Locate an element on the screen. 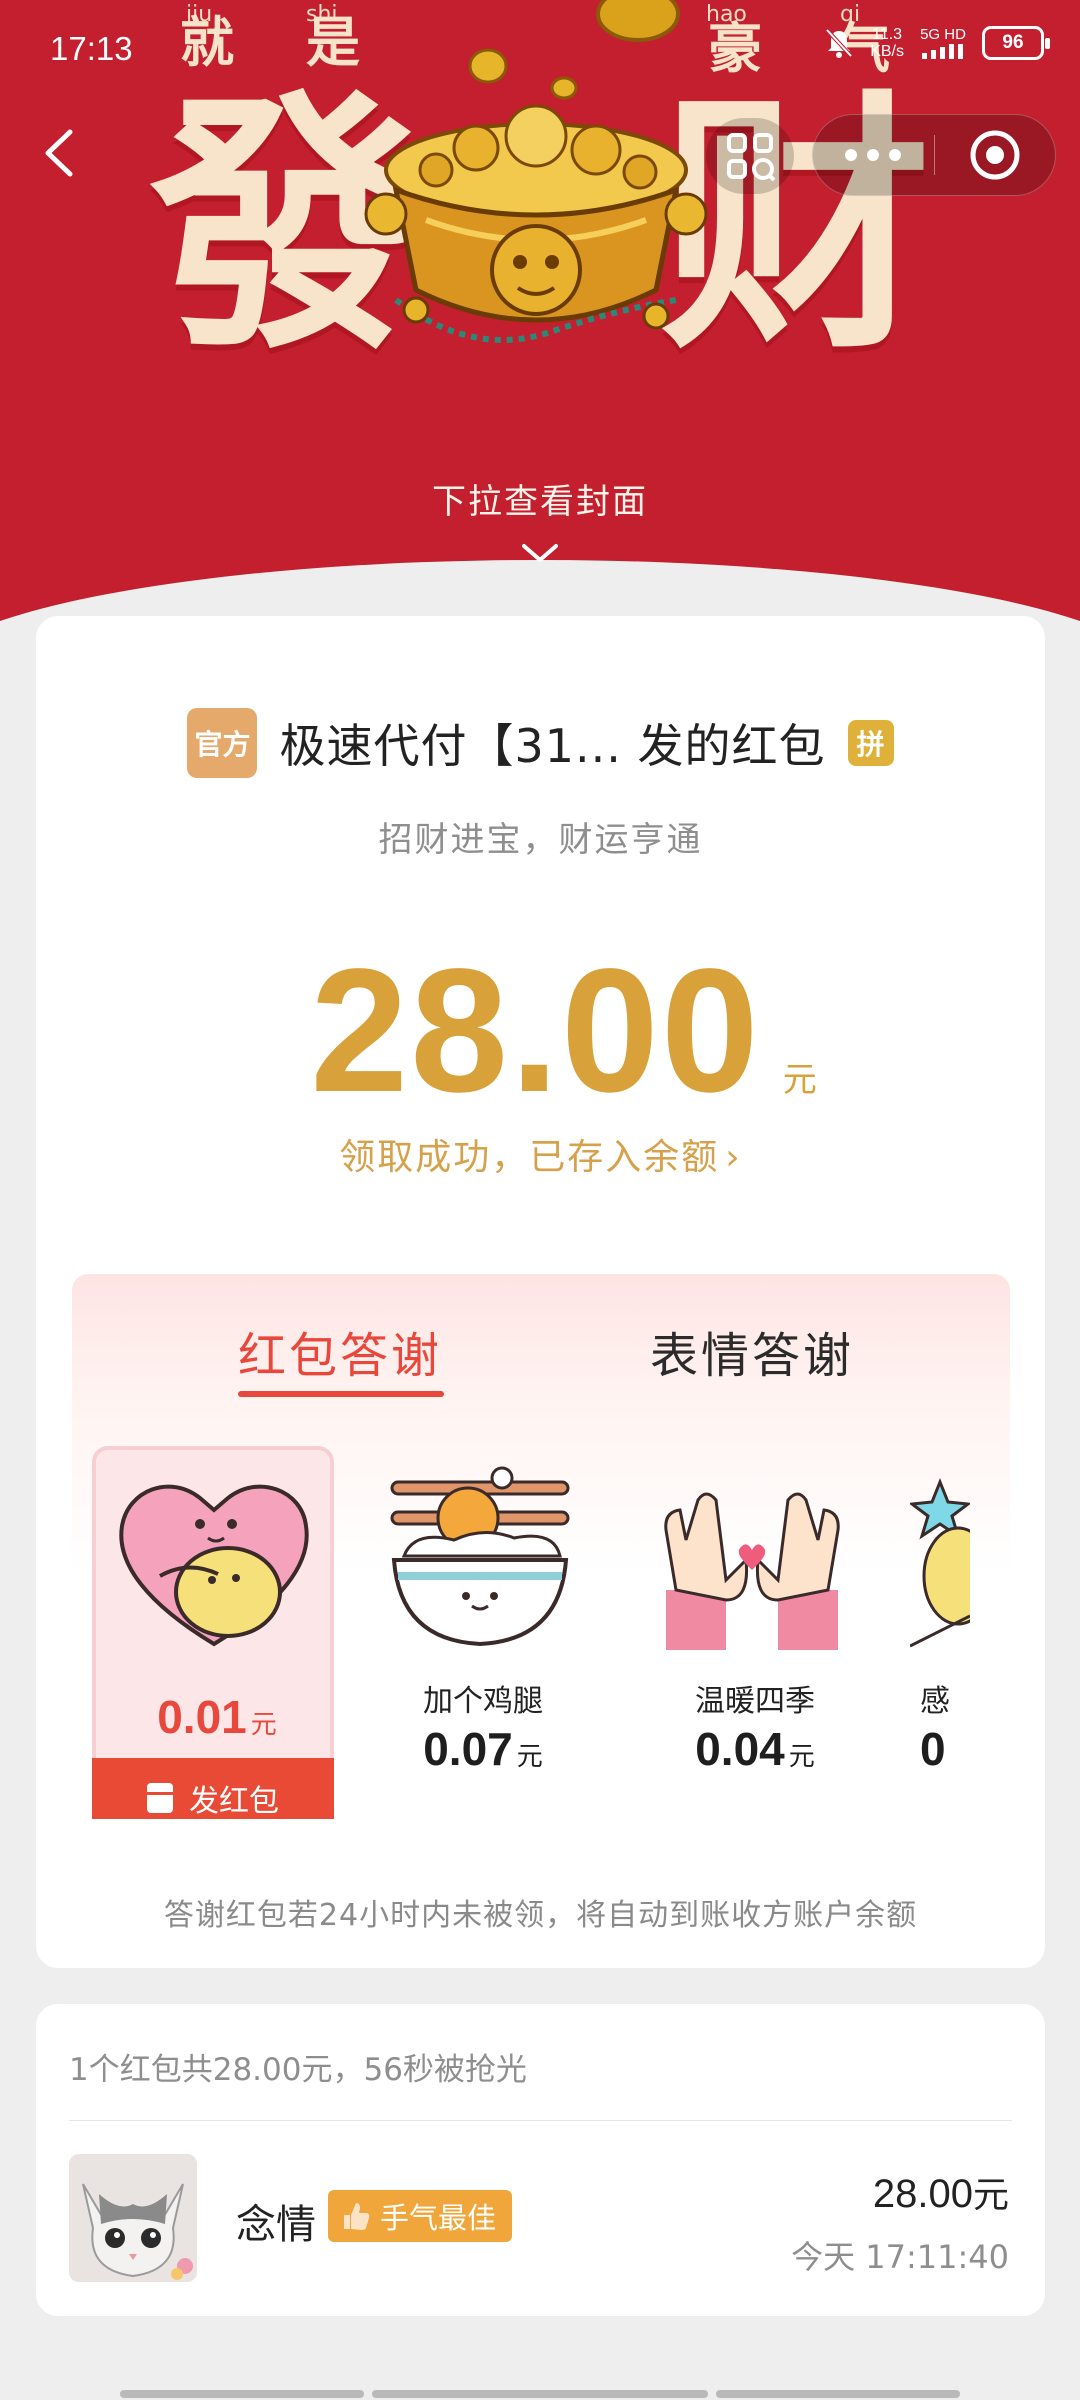 The width and height of the screenshot is (1080, 2400). gift-name: 感 is located at coordinates (935, 1701).